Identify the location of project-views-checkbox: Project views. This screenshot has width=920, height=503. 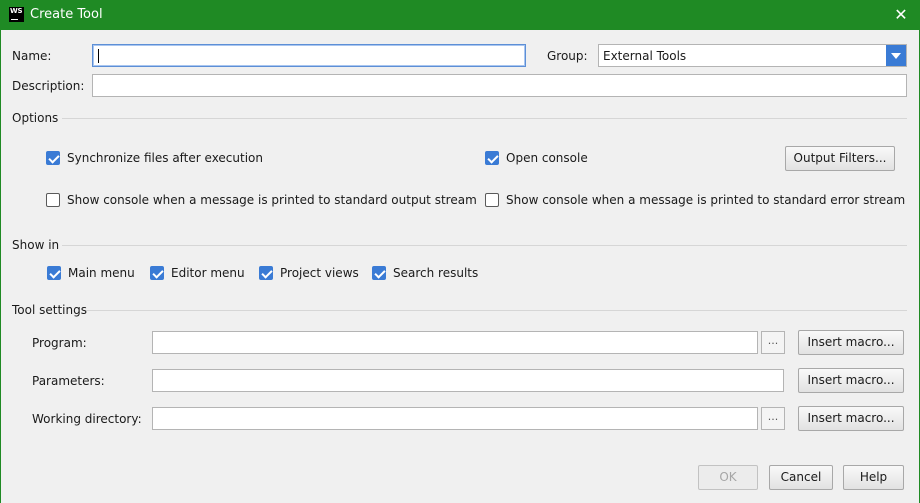
(309, 273).